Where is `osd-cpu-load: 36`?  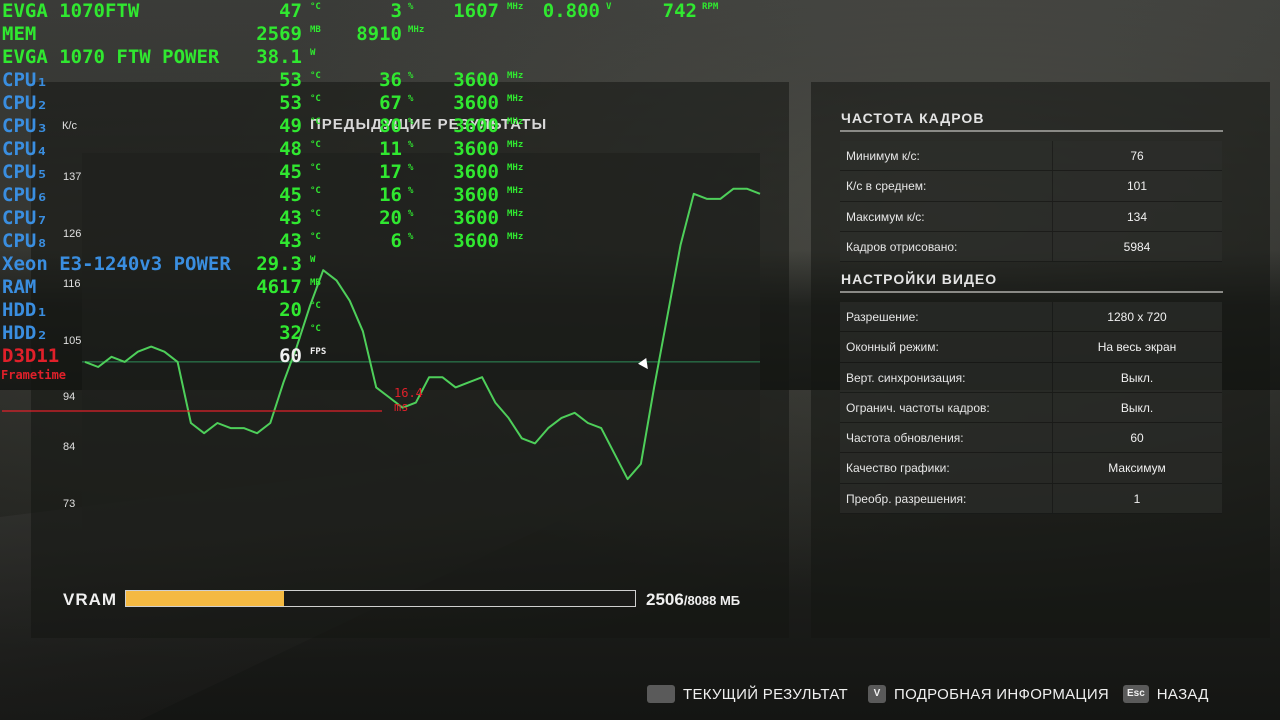 osd-cpu-load: 36 is located at coordinates (390, 80).